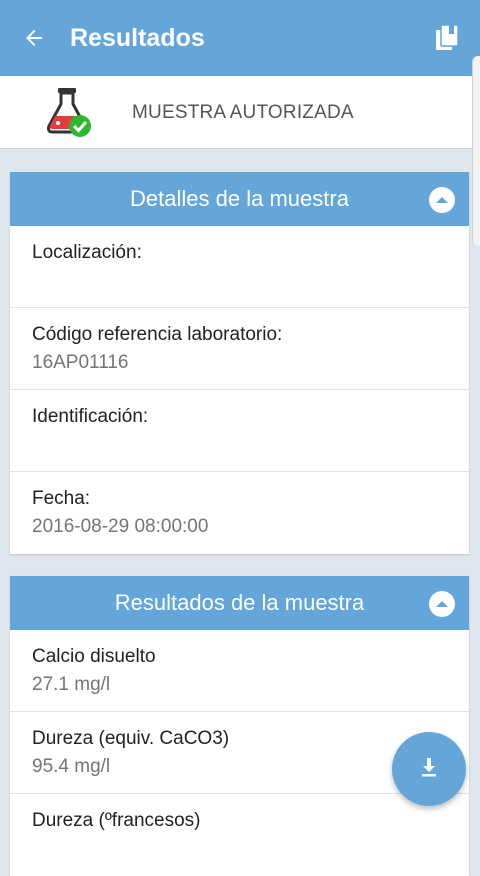 Image resolution: width=480 pixels, height=876 pixels. I want to click on download-icon, so click(429, 769).